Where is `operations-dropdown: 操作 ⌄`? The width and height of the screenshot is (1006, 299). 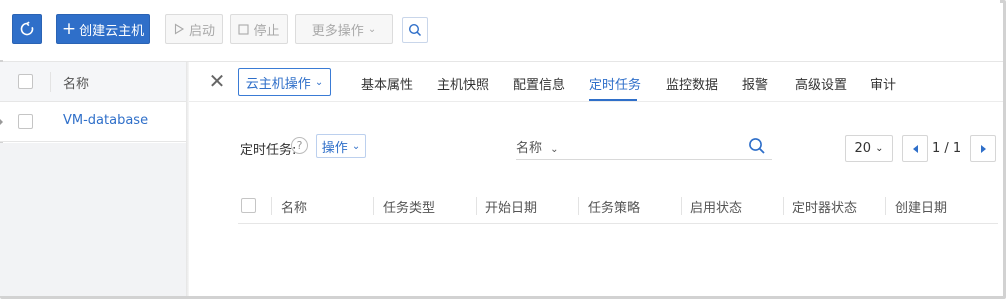 operations-dropdown: 操作 ⌄ is located at coordinates (341, 146).